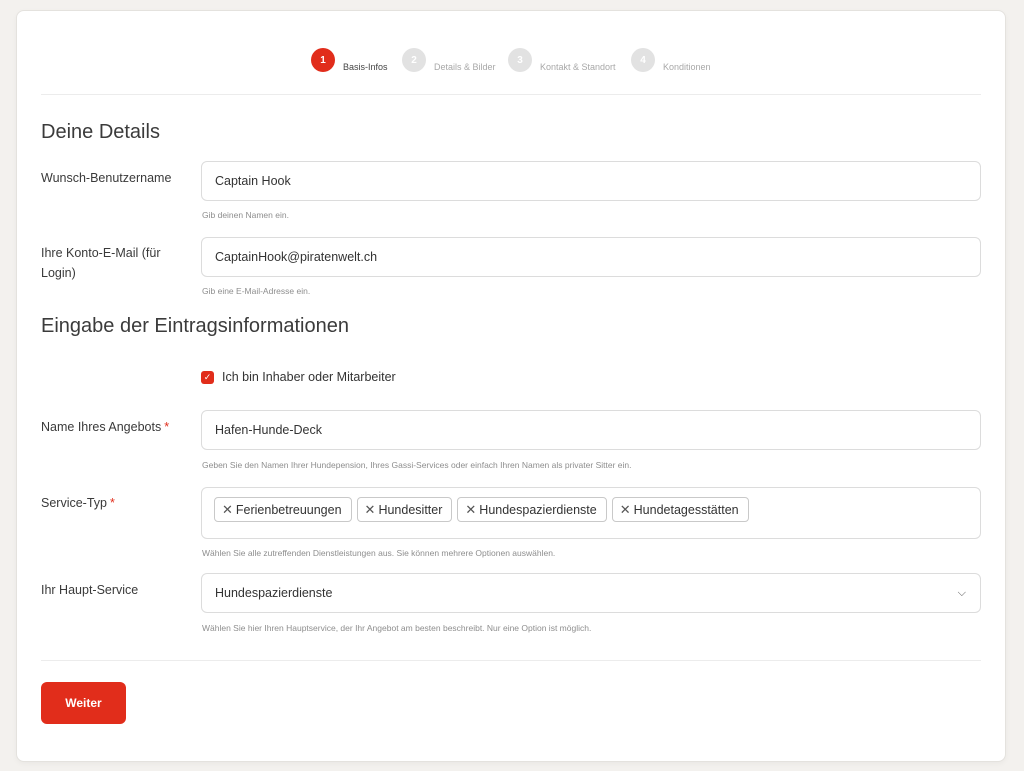 The image size is (1024, 771). I want to click on step-basis-infos: 1 Basis-Infos, so click(349, 60).